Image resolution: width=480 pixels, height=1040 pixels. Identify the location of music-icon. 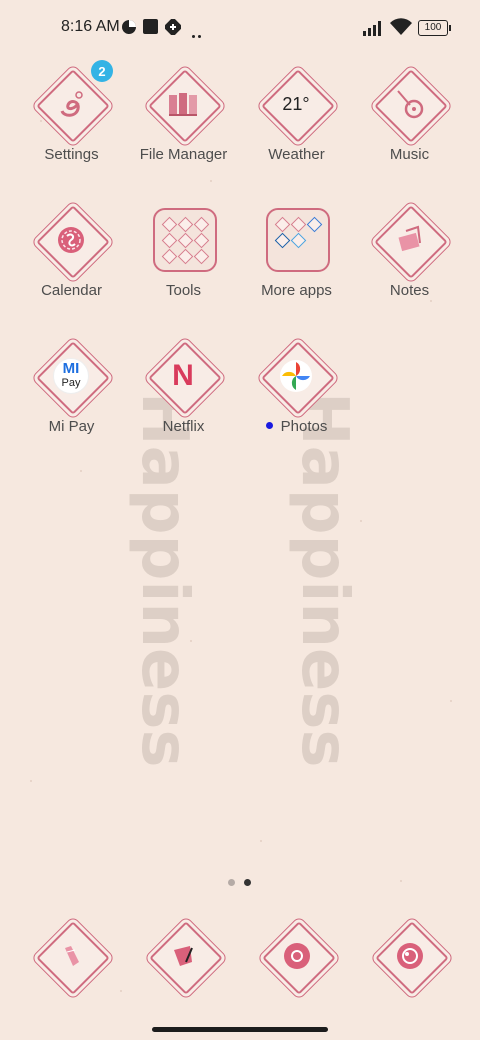
(409, 104).